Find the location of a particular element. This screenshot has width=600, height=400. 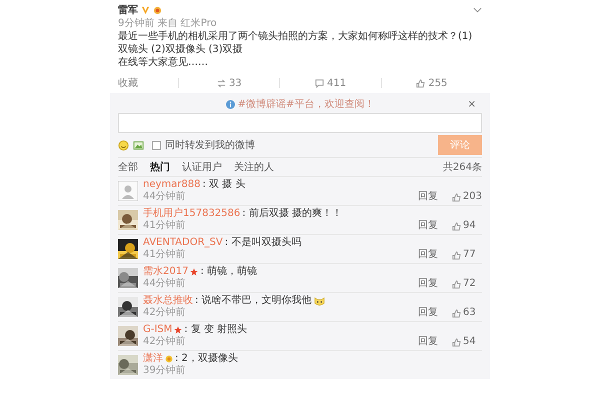

badge-icon is located at coordinates (157, 10).